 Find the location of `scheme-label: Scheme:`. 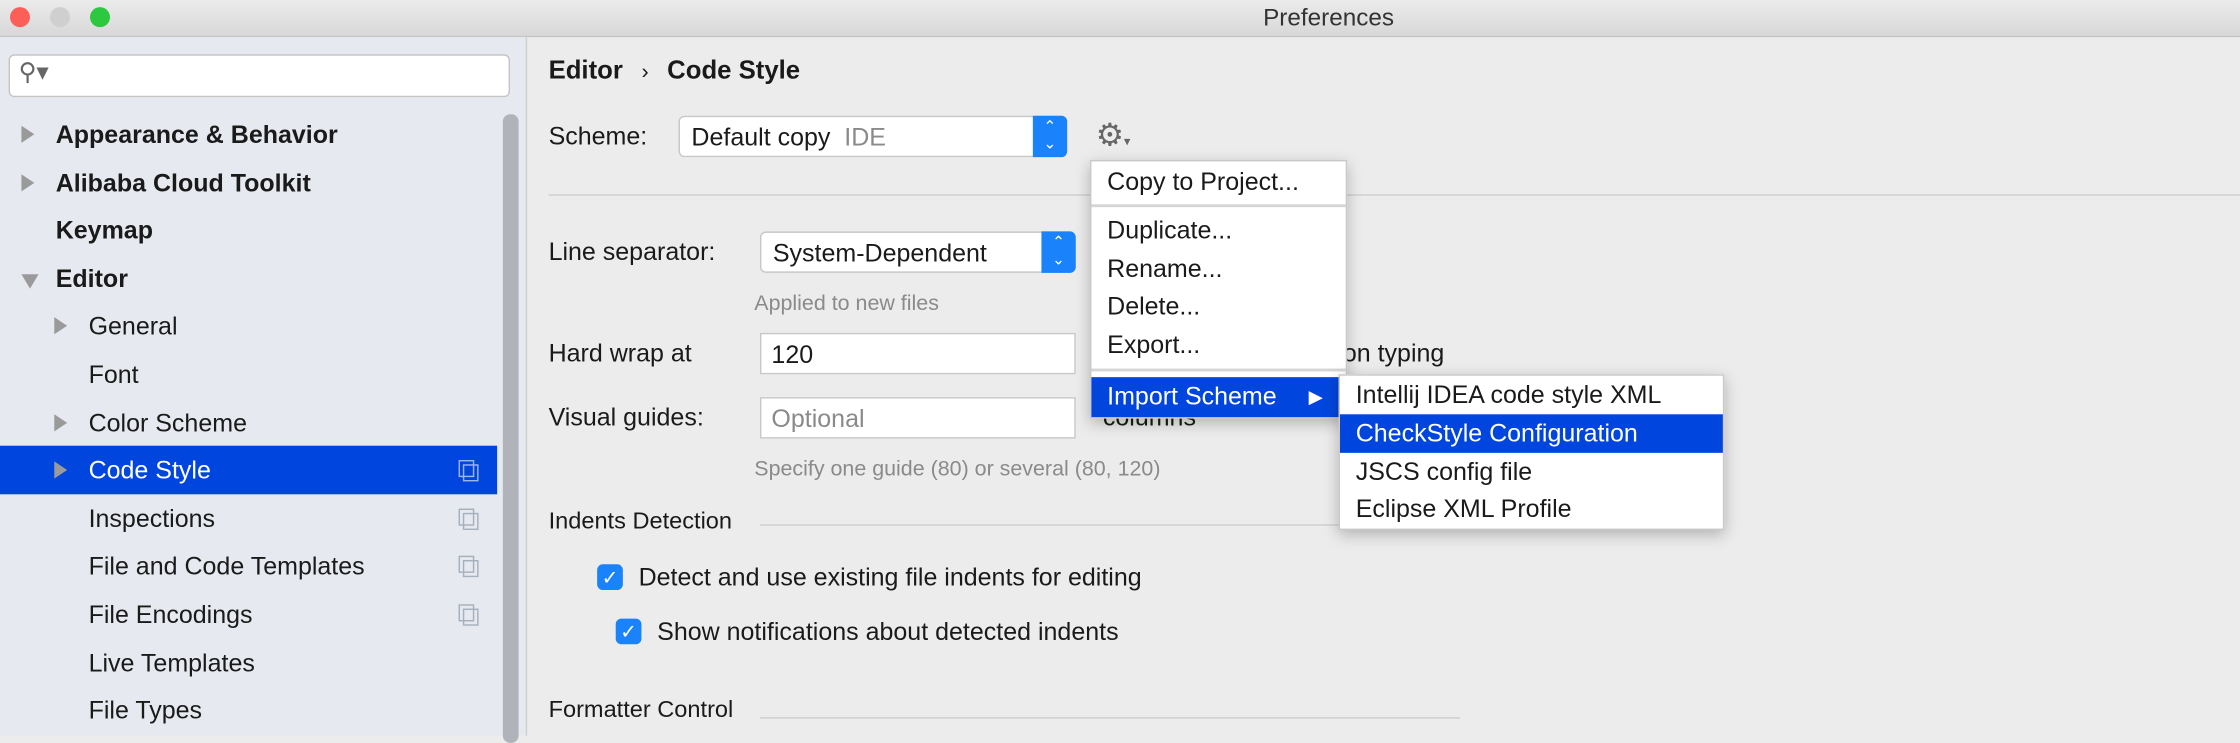

scheme-label: Scheme: is located at coordinates (598, 135).